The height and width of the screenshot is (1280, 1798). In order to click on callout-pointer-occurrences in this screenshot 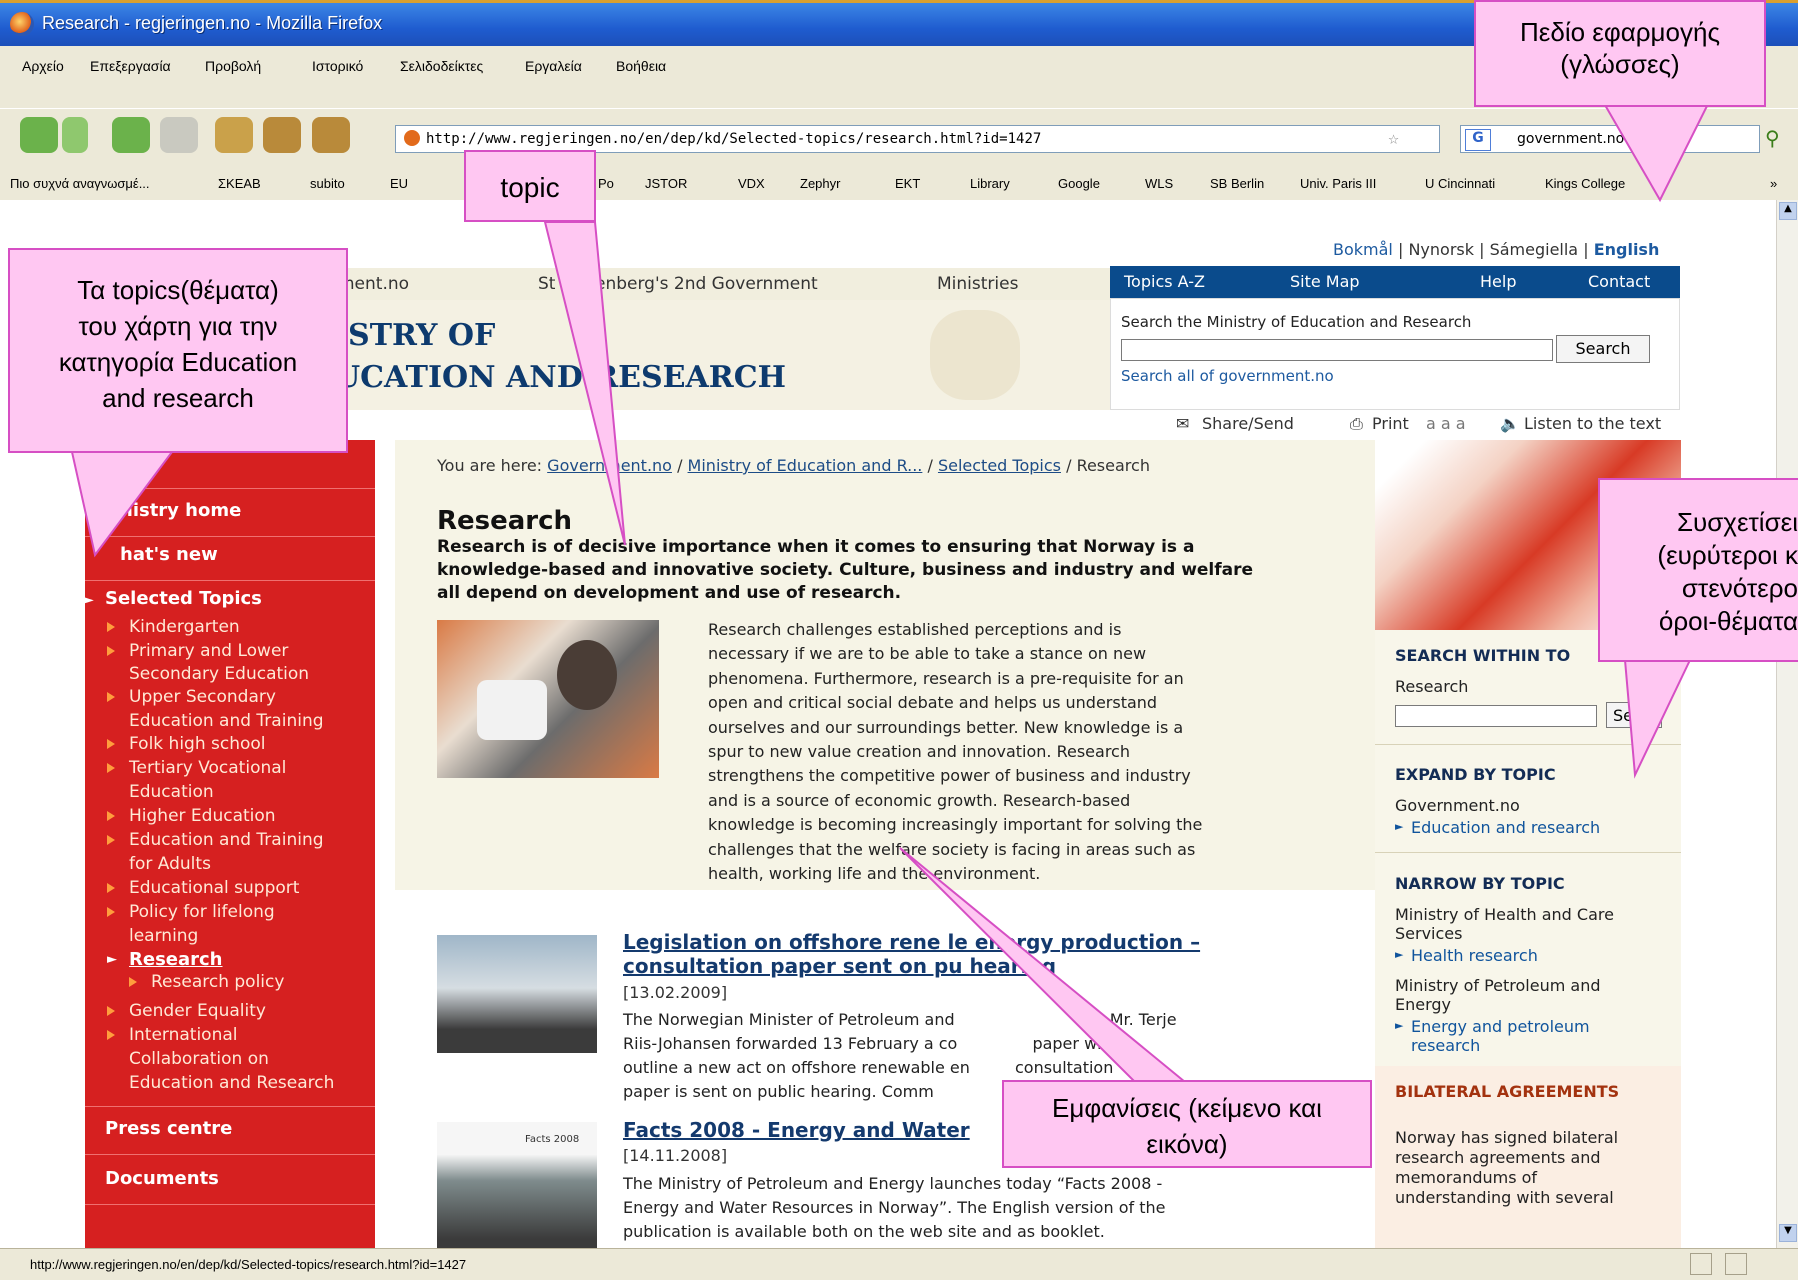, I will do `click(1043, 965)`.